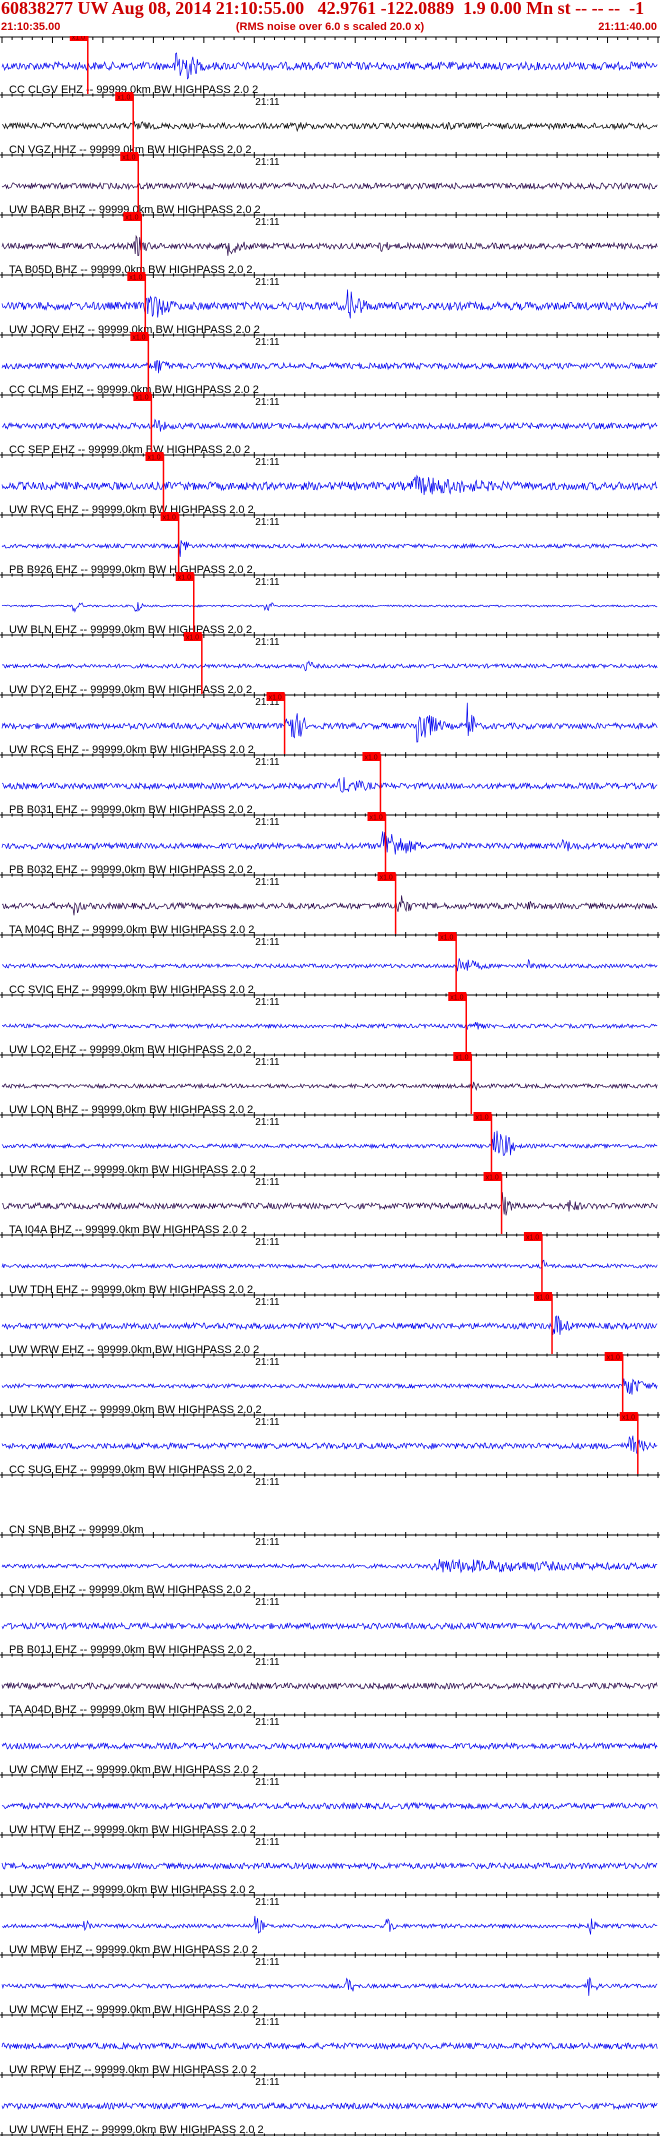  Describe the element at coordinates (330, 39) in the screenshot. I see `top-time-axis` at that location.